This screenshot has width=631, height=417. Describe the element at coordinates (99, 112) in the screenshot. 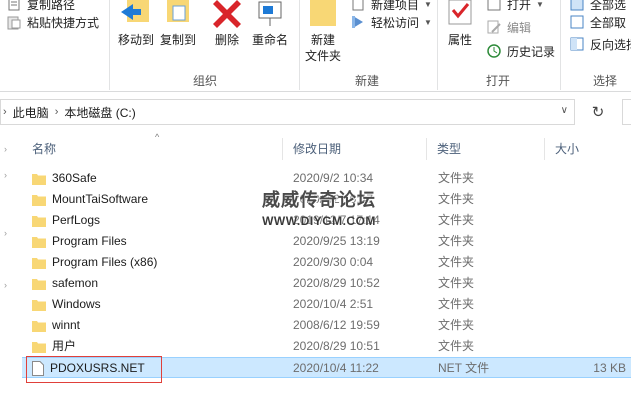

I see `breadcrumb-local-disk: 本地磁盘 (C:)` at that location.